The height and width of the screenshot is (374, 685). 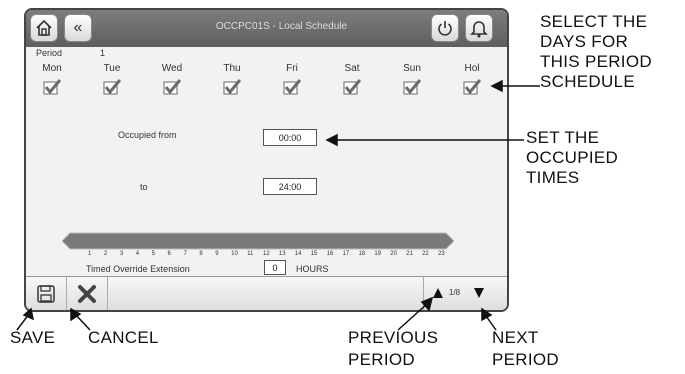 I want to click on callout-select-days: SELECT THE DAYS FOR THIS PERIOD SCHEDULE, so click(x=596, y=51).